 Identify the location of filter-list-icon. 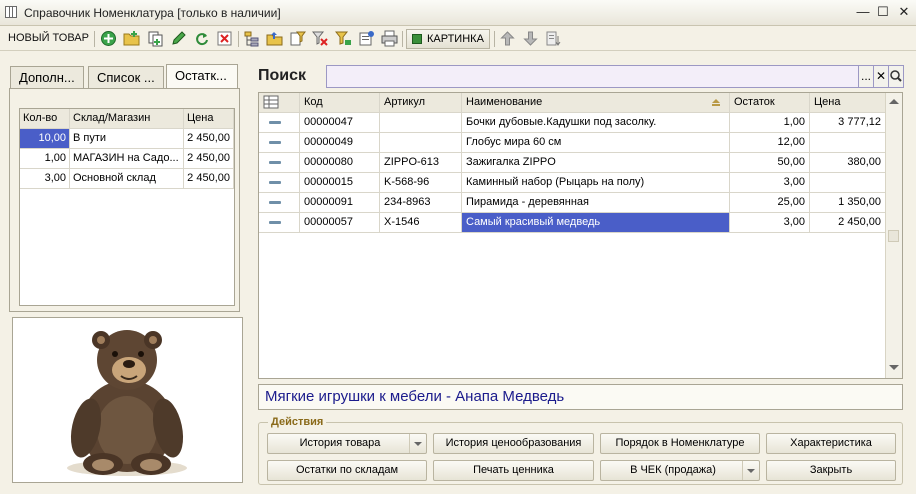
(297, 38).